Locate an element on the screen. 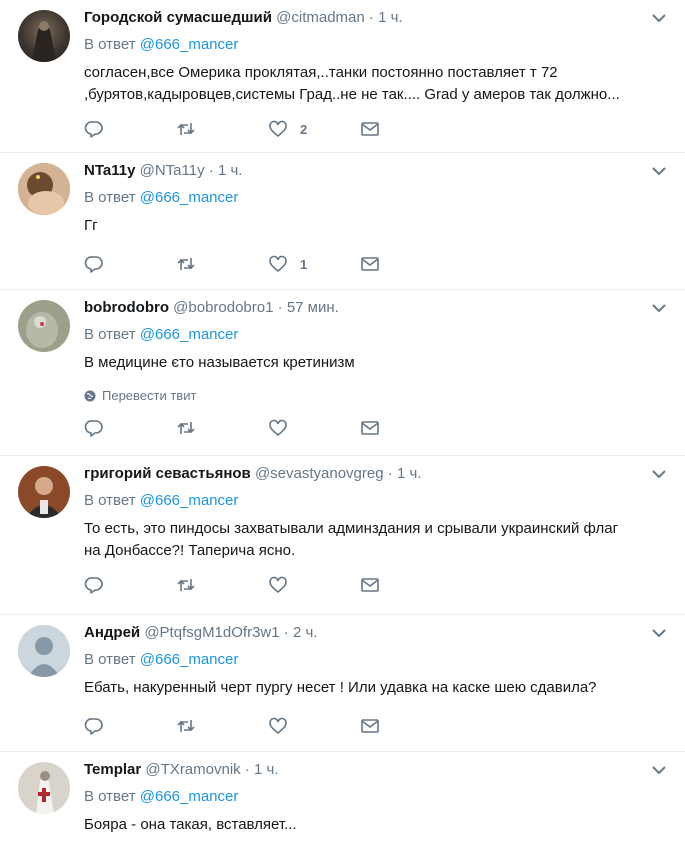  like-count: 2 is located at coordinates (304, 129).